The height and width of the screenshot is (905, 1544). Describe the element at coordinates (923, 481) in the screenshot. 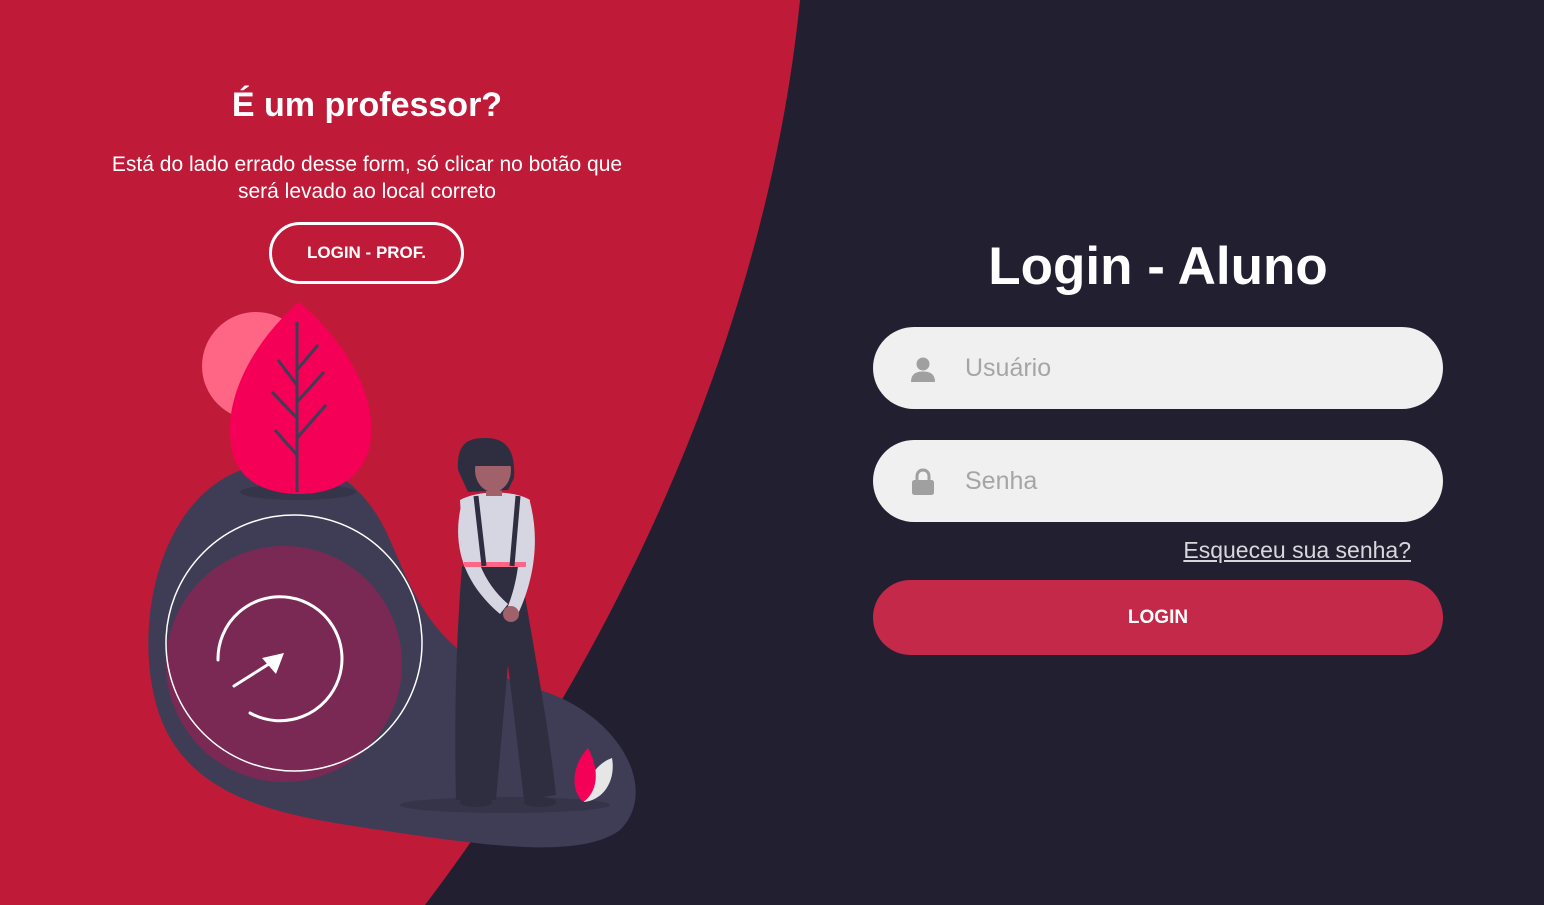

I see `lock-icon` at that location.